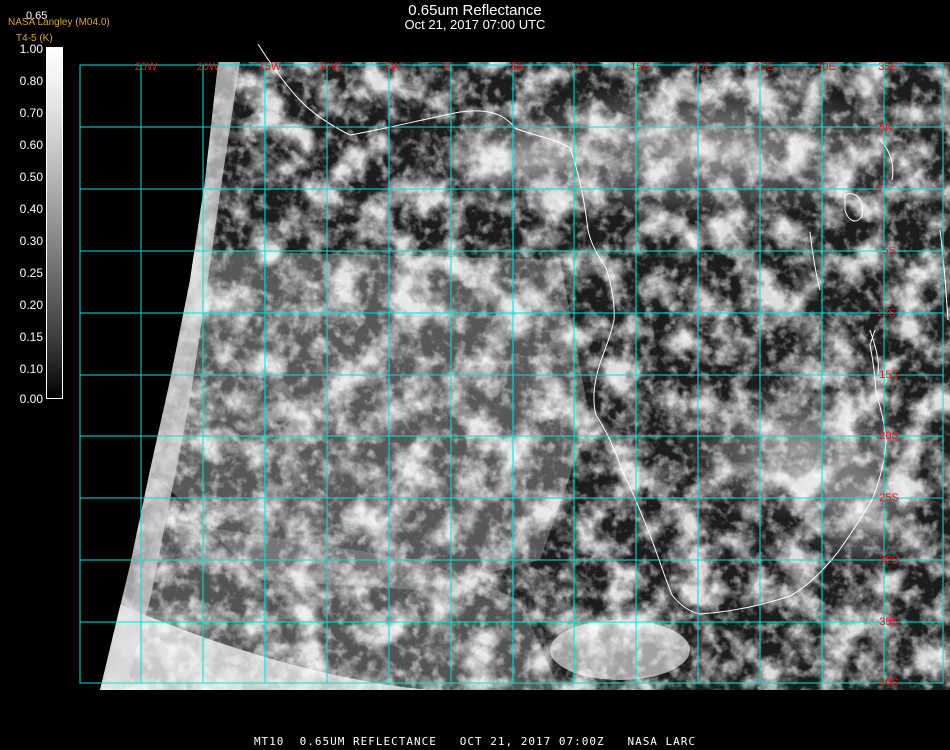  I want to click on longitude-label: 25W, so click(146, 67).